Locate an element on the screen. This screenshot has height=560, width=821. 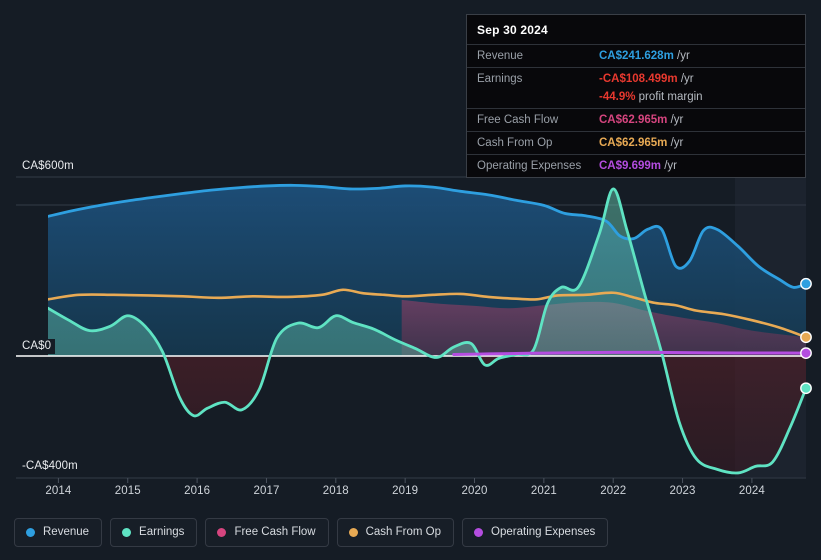
tooltip-row-label: Free Cash Flow is located at coordinates (533, 120).